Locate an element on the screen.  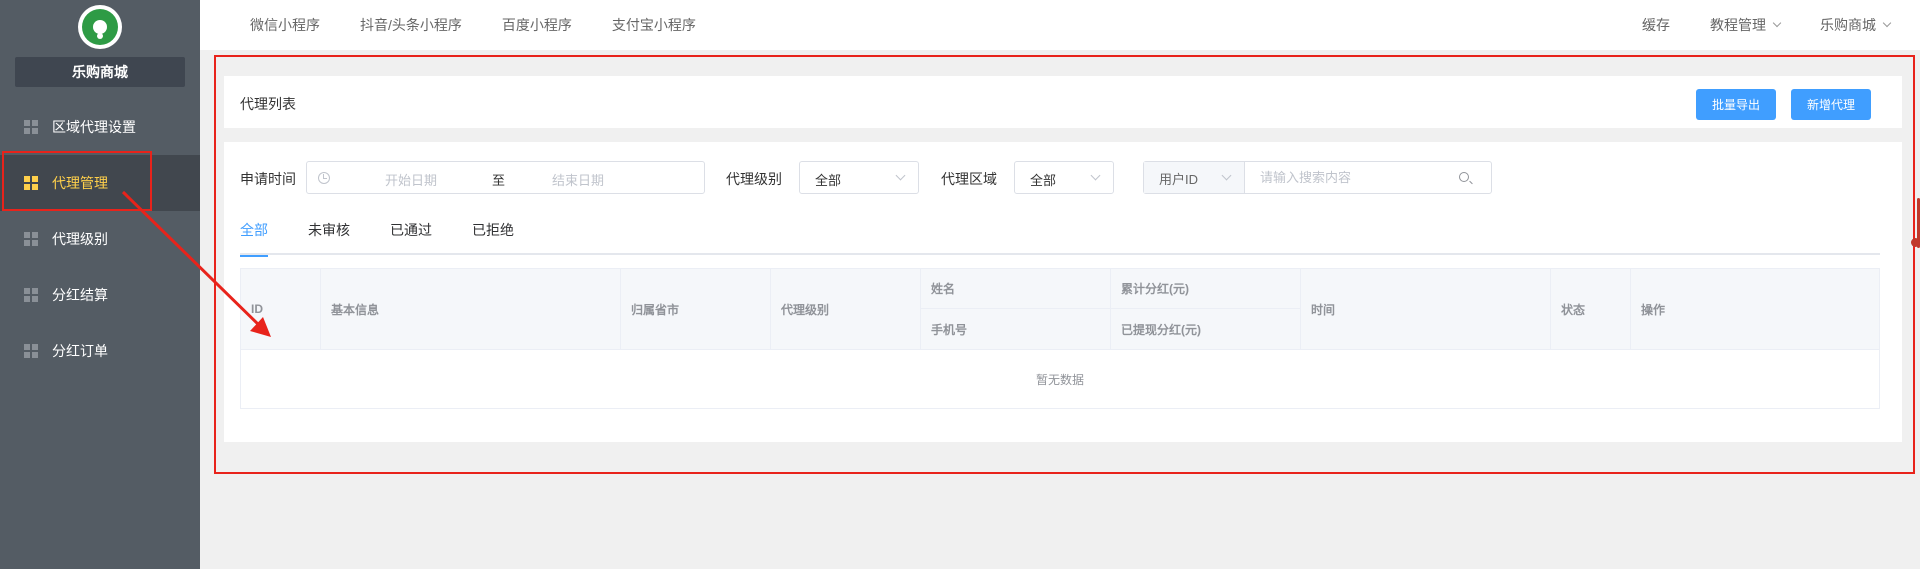
tab-all: 全部 is located at coordinates (254, 236).